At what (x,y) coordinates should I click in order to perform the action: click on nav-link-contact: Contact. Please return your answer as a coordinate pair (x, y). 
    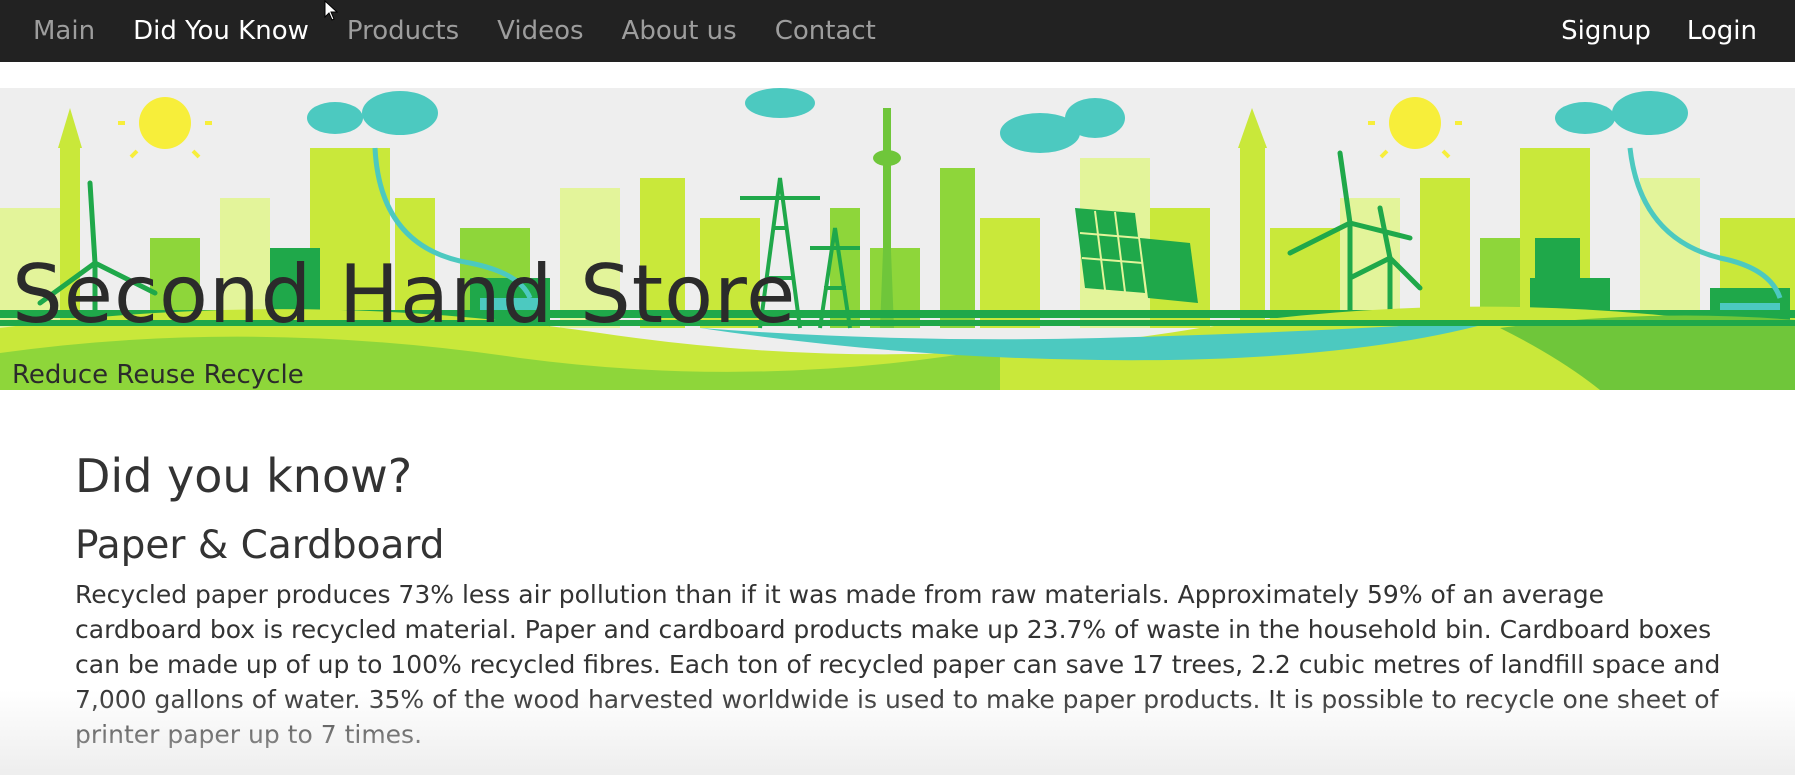
    Looking at the image, I should click on (825, 31).